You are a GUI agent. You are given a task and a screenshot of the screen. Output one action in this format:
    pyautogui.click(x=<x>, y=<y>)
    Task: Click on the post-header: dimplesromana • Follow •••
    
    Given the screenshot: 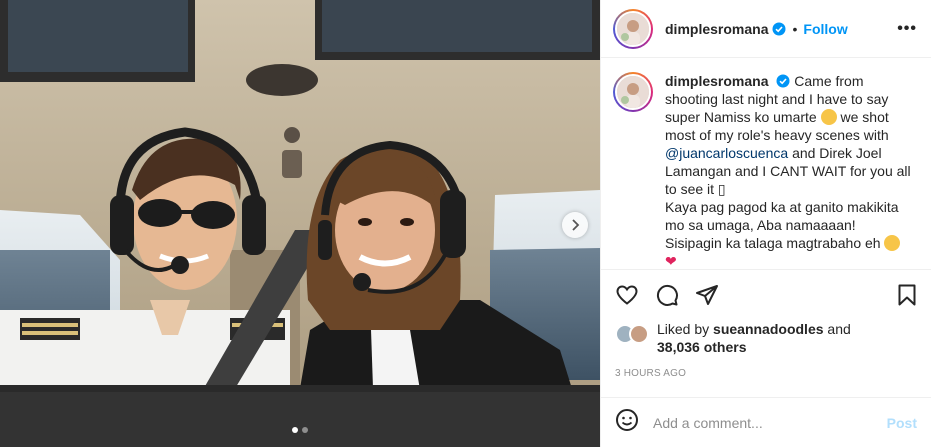 What is the action you would take?
    pyautogui.click(x=766, y=29)
    